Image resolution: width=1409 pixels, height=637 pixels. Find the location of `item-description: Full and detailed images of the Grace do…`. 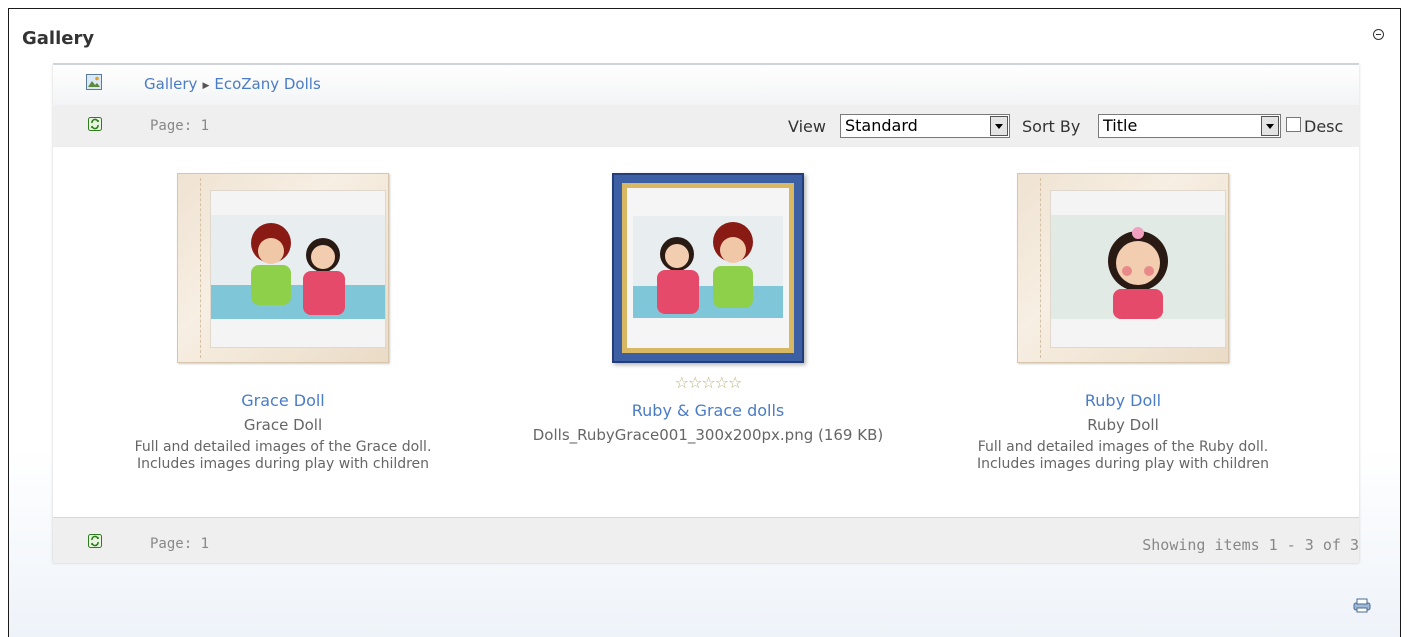

item-description: Full and detailed images of the Grace do… is located at coordinates (283, 456).